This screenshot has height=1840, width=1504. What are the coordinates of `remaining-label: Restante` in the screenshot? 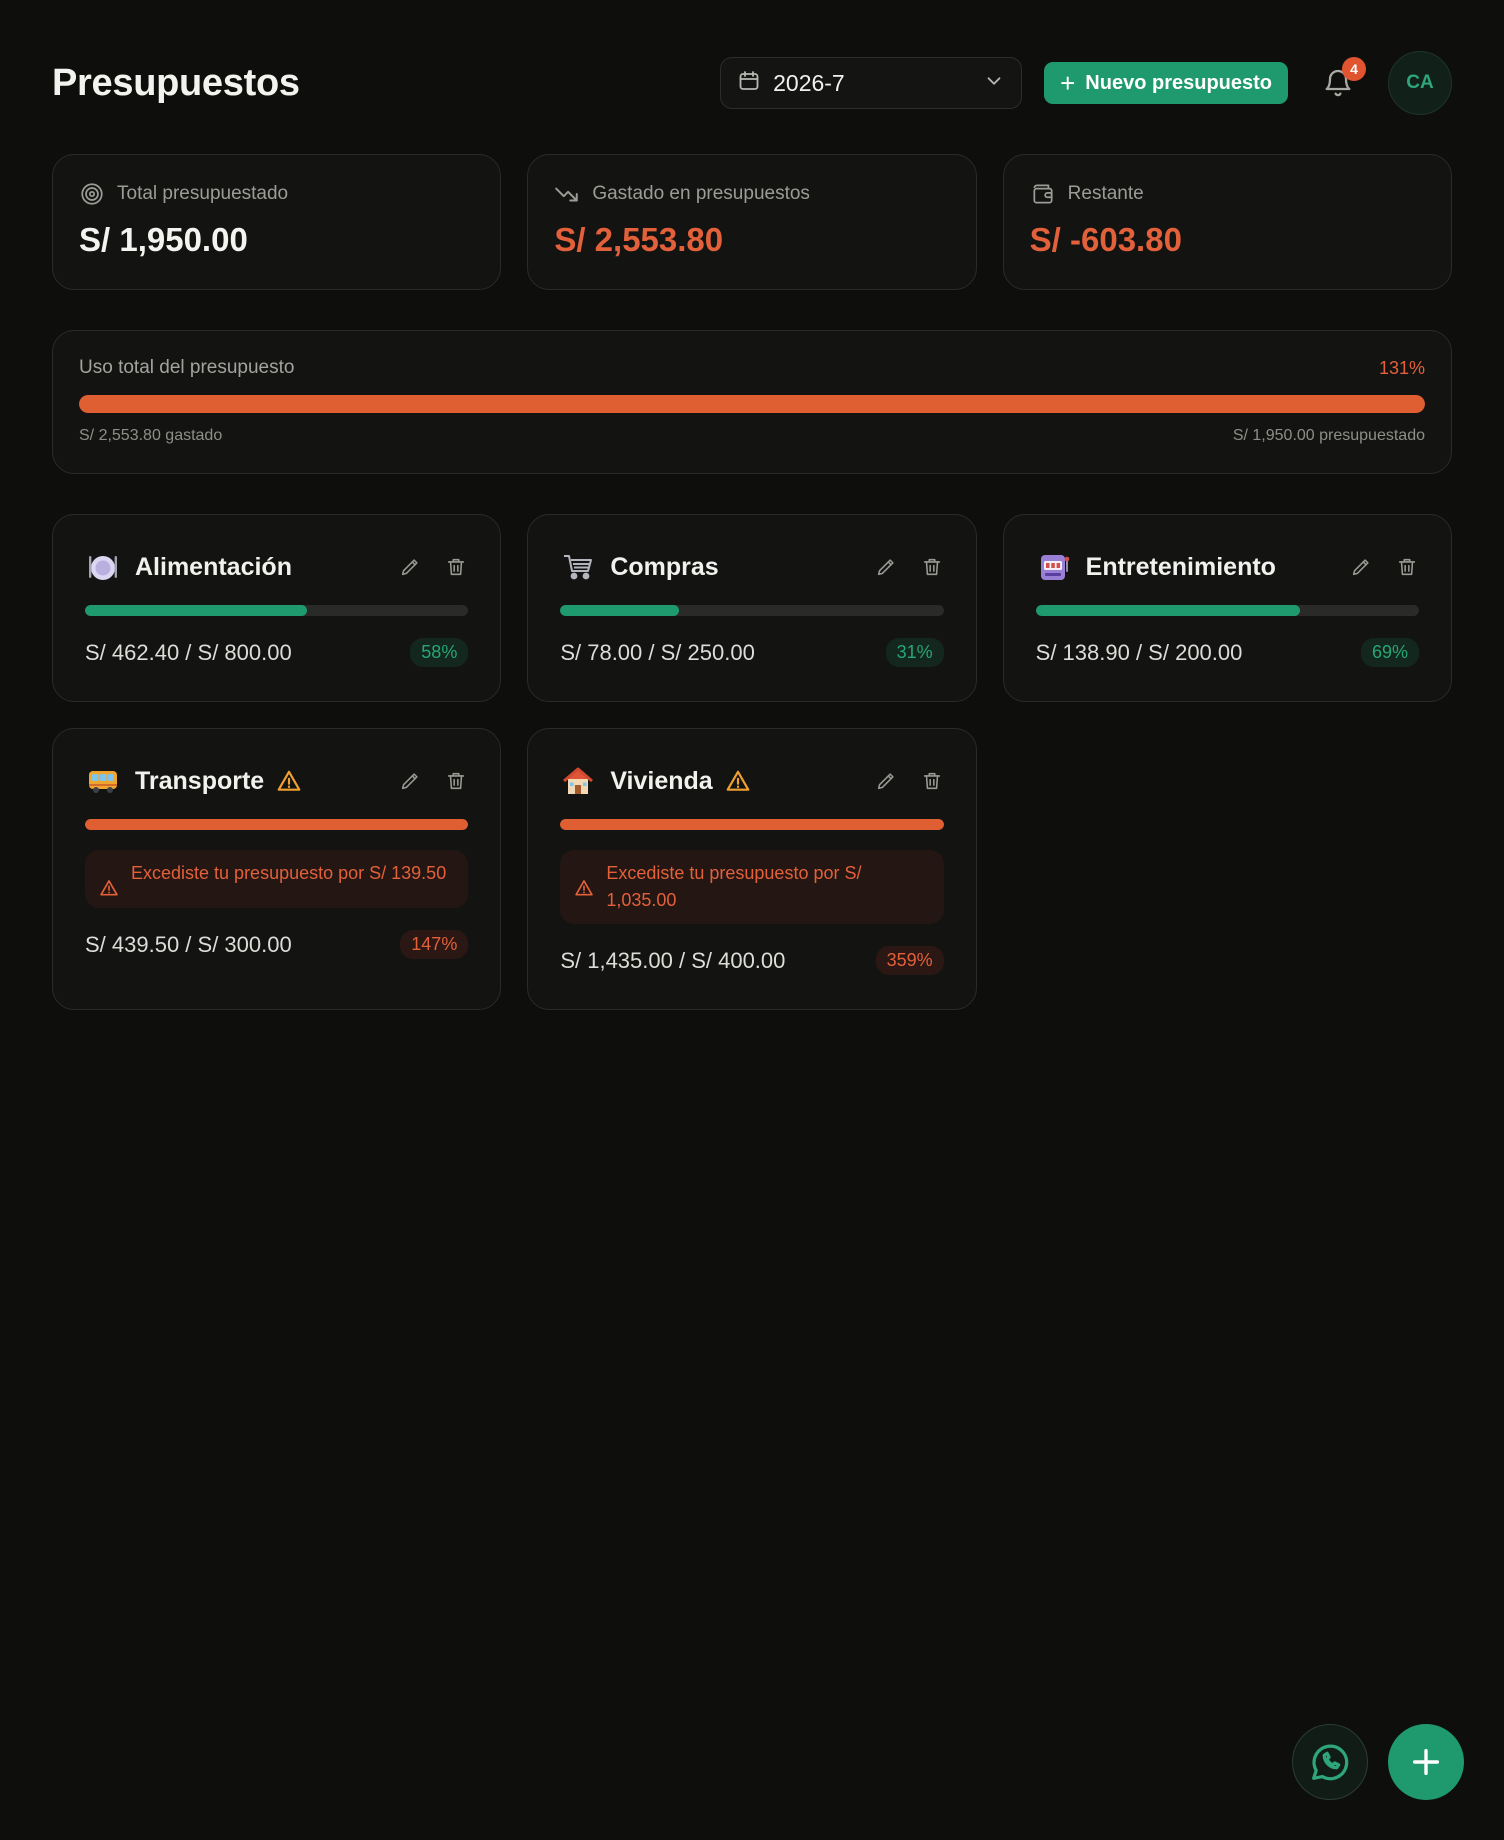 It's located at (1227, 194).